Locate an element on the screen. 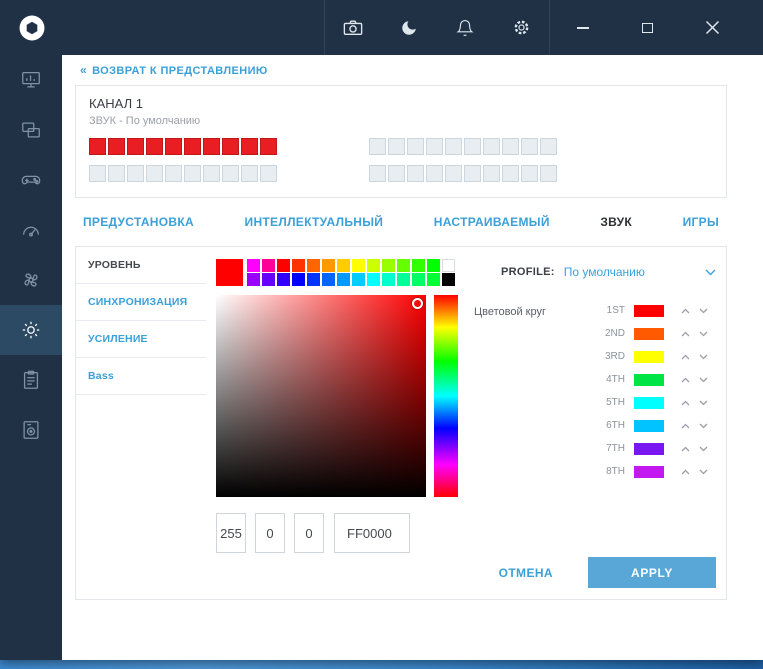  camera-icon is located at coordinates (353, 27).